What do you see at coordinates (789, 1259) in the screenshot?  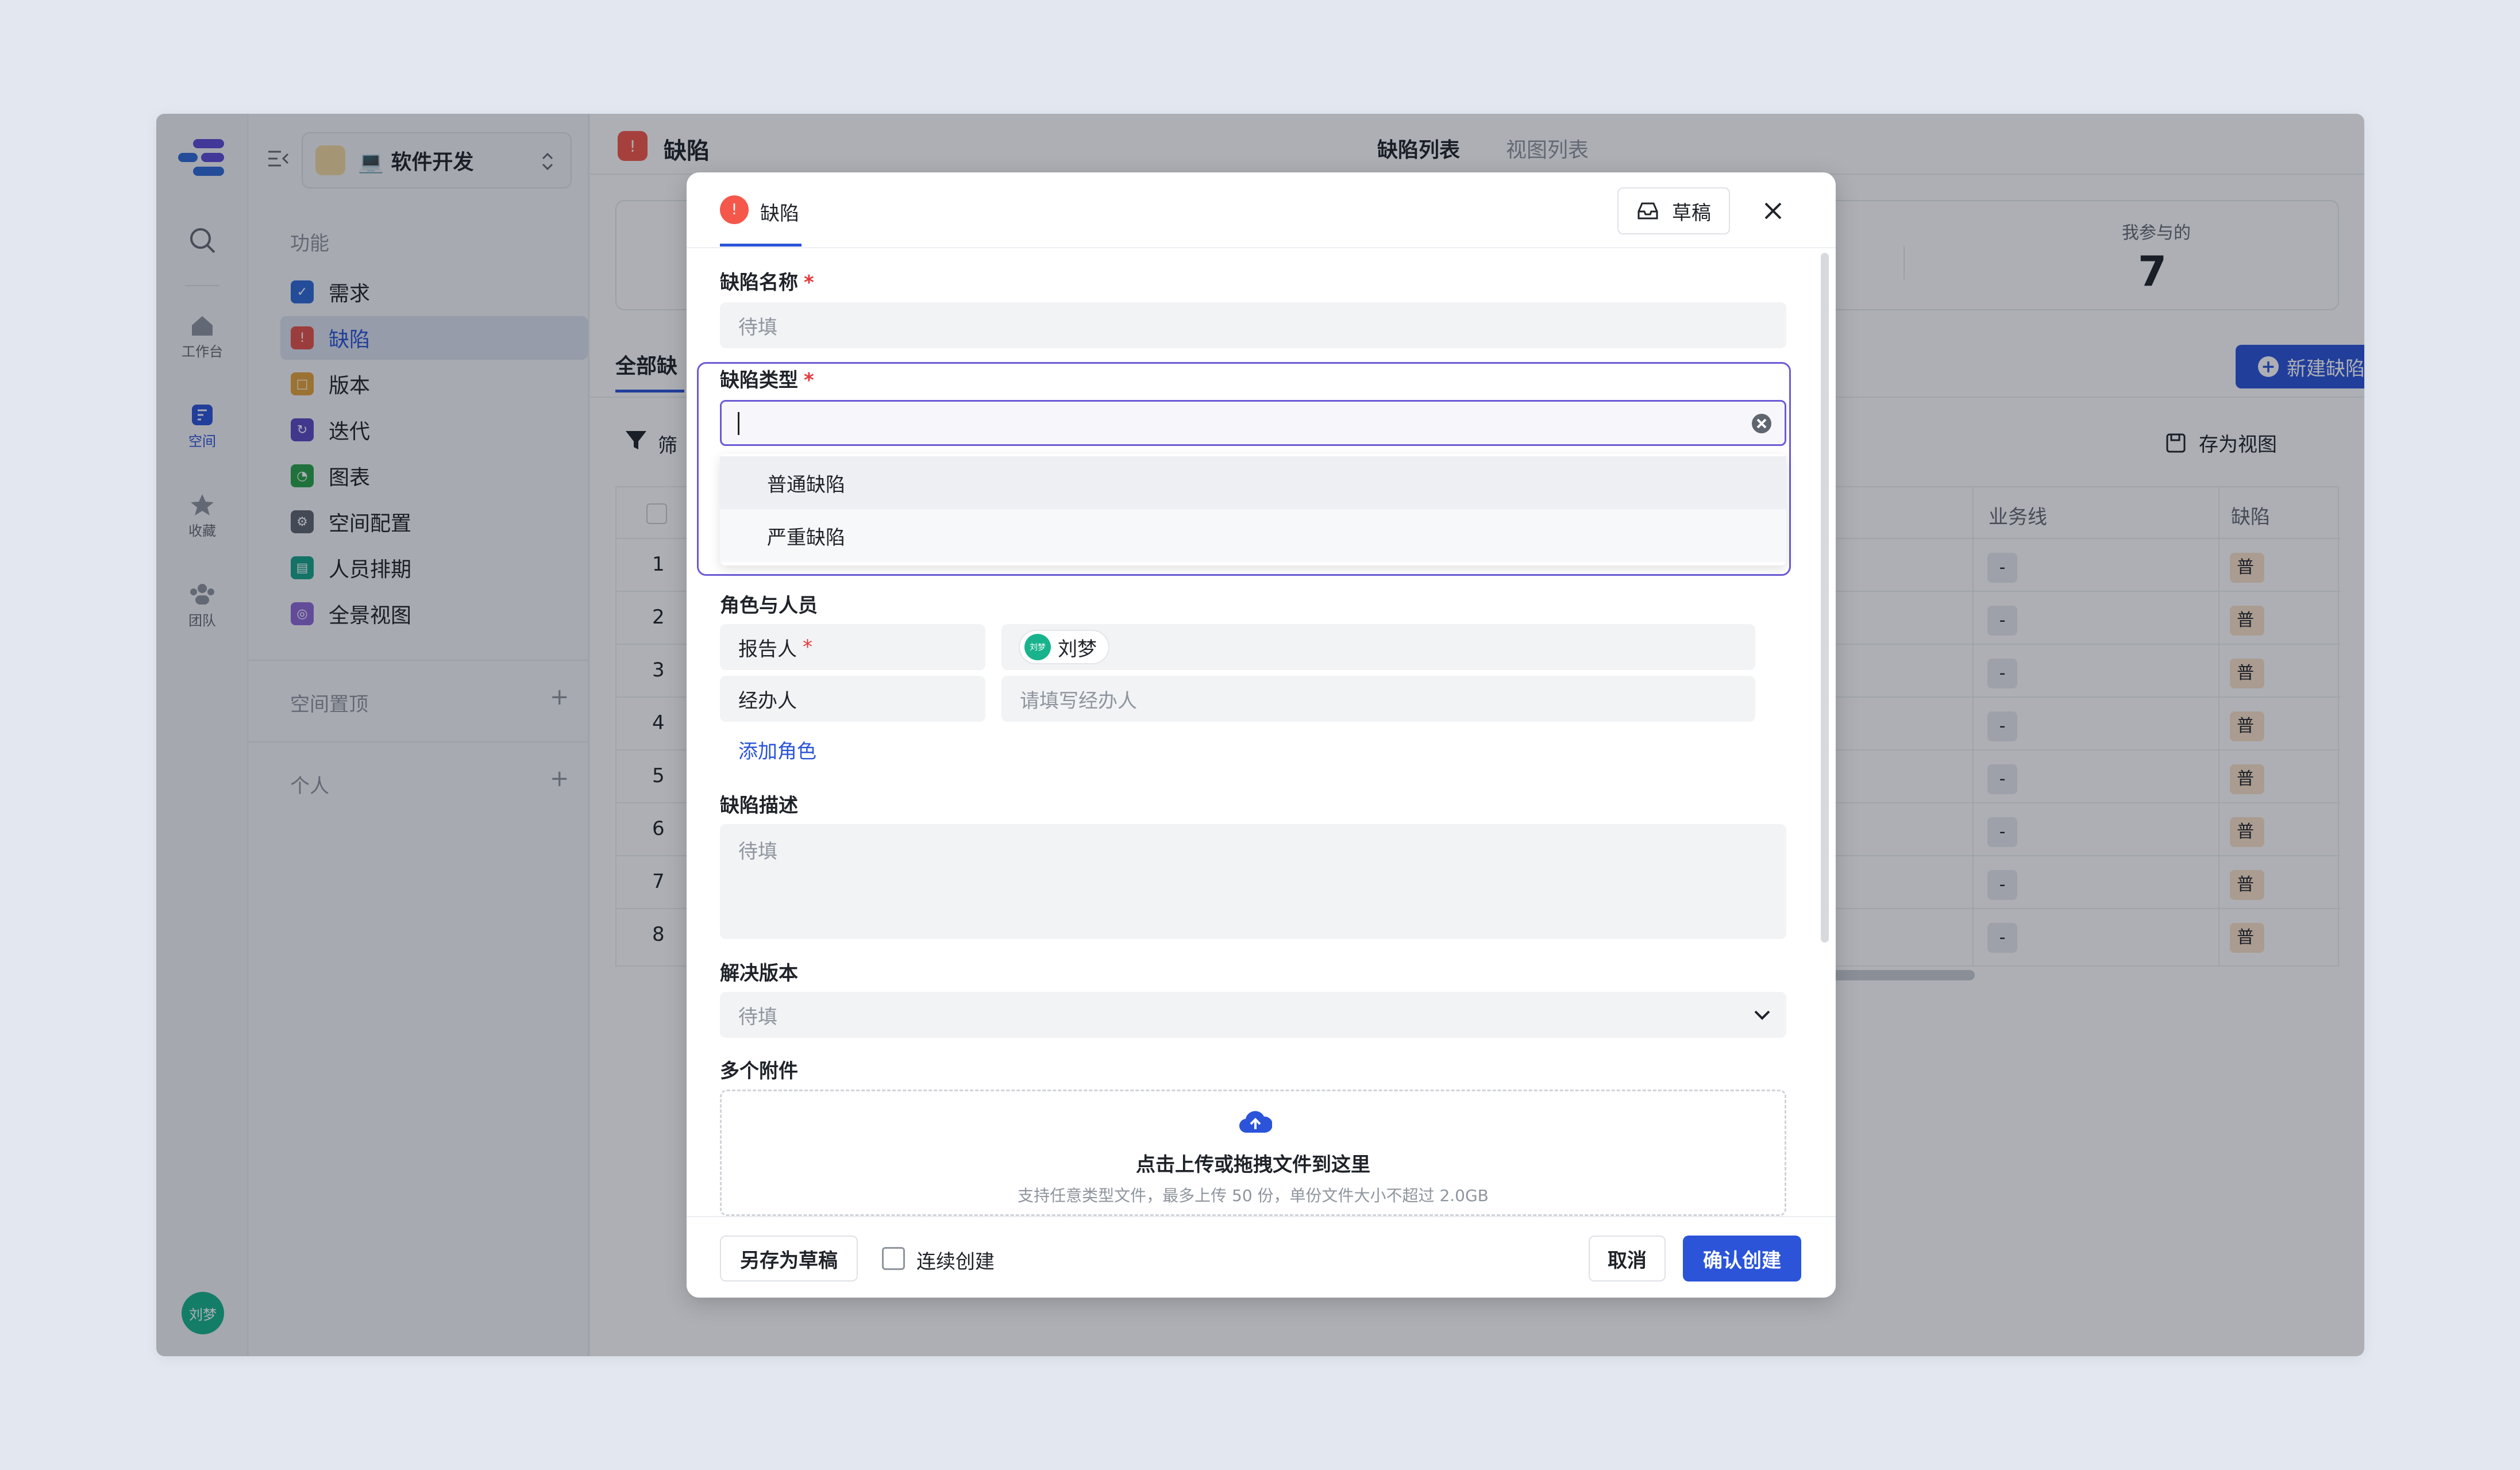 I see `save-as-draft-button: 另存为草稿` at bounding box center [789, 1259].